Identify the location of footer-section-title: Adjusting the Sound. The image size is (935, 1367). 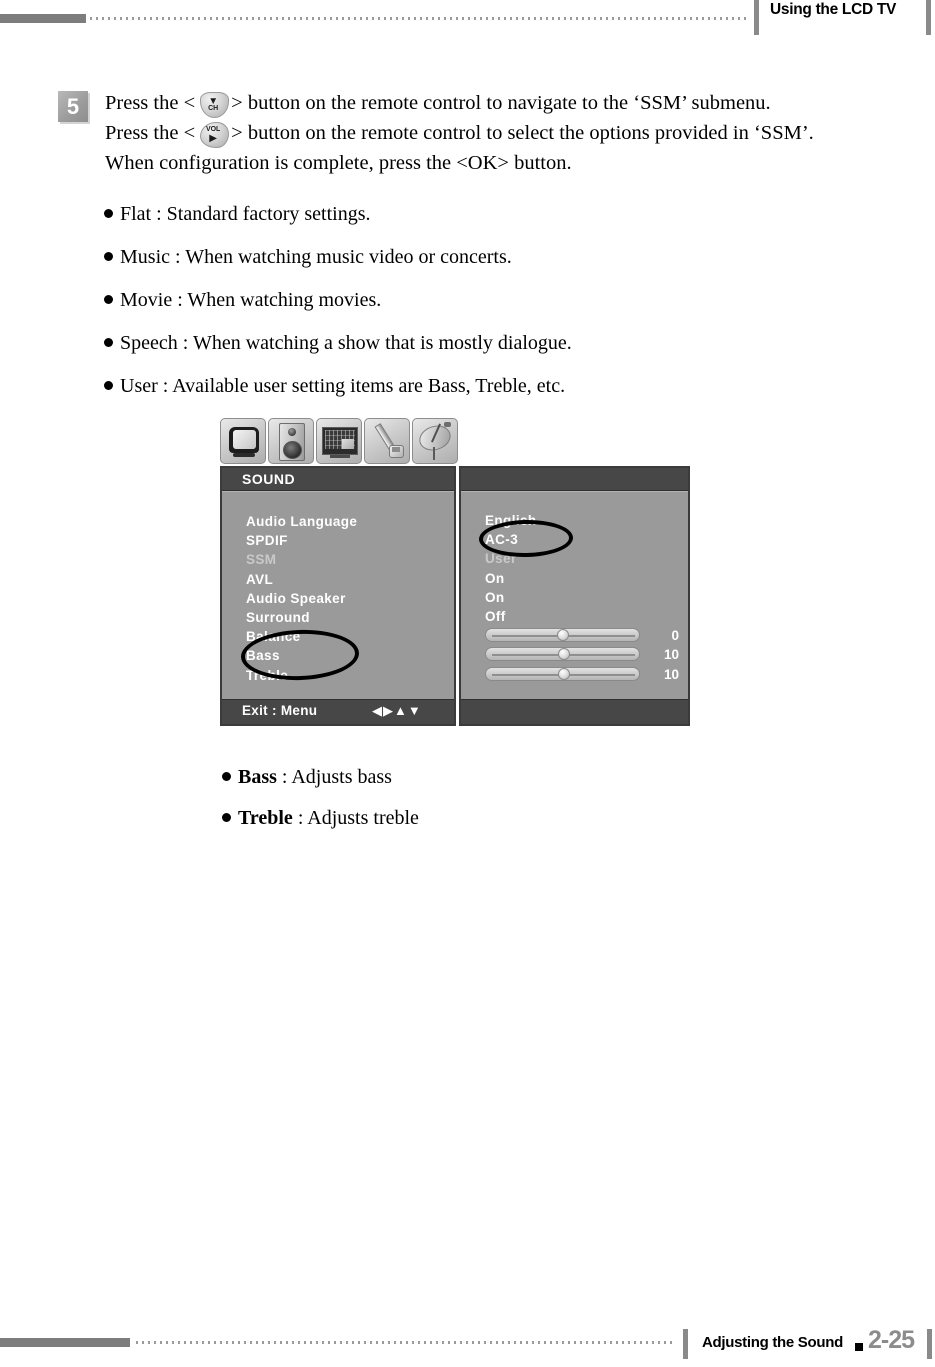
(772, 1342).